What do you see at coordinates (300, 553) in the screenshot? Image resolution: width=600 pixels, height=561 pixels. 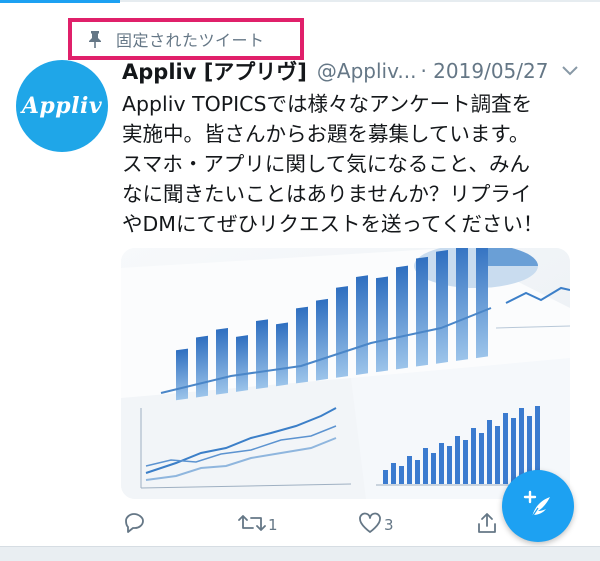 I see `bottom-divider` at bounding box center [300, 553].